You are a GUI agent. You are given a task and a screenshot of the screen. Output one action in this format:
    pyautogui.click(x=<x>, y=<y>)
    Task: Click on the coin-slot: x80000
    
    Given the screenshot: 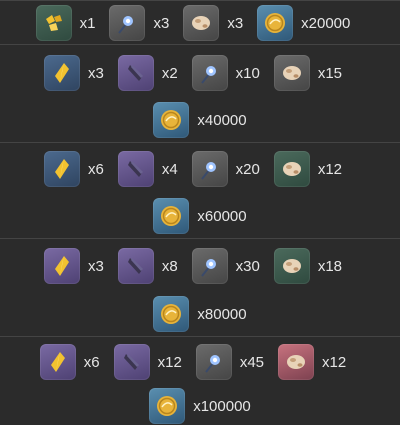 What is the action you would take?
    pyautogui.click(x=200, y=314)
    